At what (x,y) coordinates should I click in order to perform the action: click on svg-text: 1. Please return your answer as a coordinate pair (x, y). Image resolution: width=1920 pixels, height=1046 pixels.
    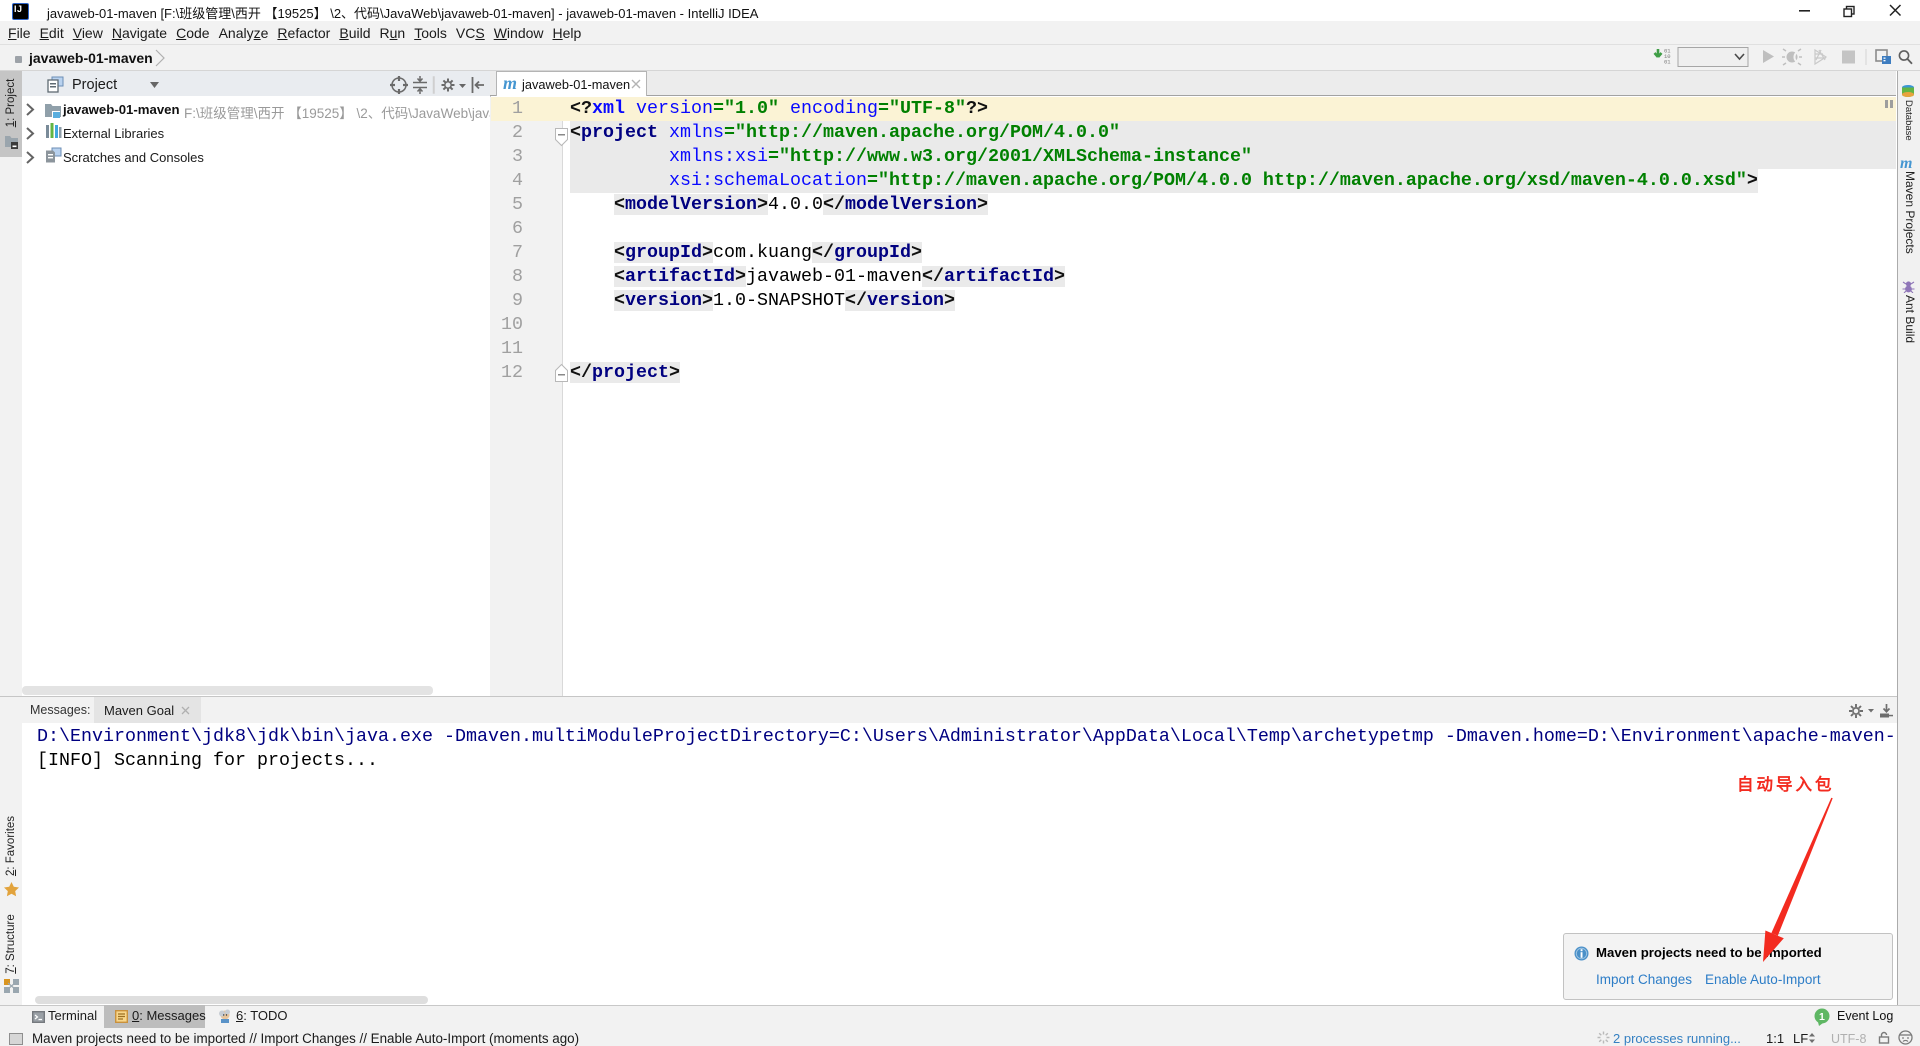
    Looking at the image, I should click on (1822, 1017).